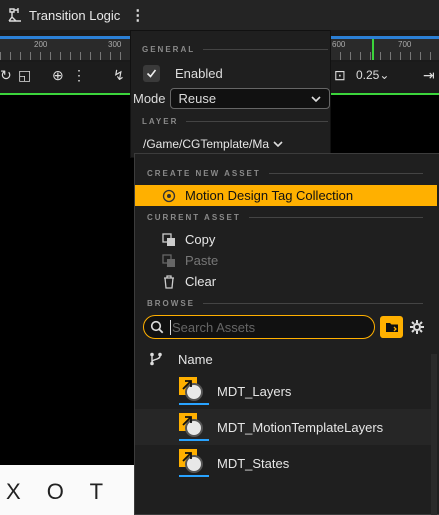  What do you see at coordinates (119, 75) in the screenshot?
I see `snap-icon: ↯` at bounding box center [119, 75].